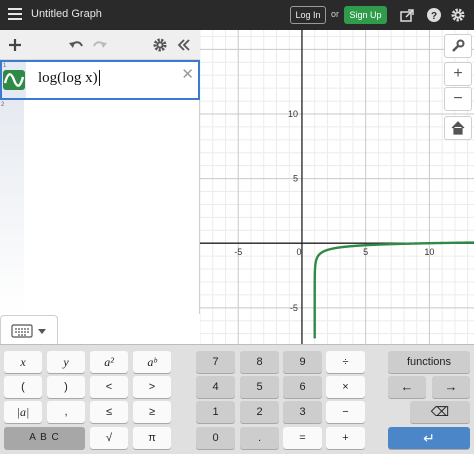 This screenshot has height=454, width=474. Describe the element at coordinates (12, 207) in the screenshot. I see `empty-gutter` at that location.